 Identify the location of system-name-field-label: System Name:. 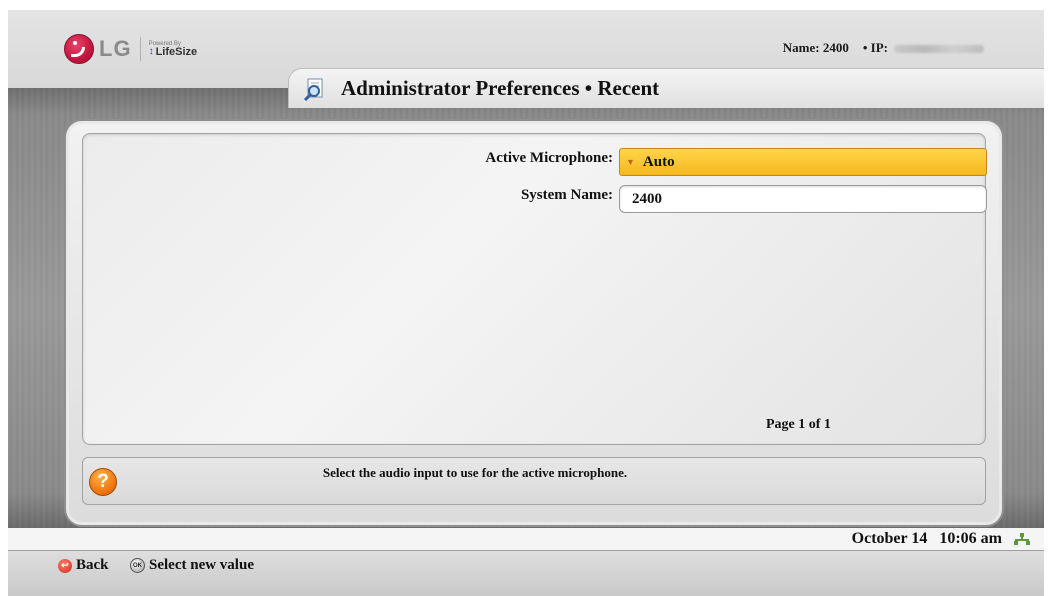
(566, 195).